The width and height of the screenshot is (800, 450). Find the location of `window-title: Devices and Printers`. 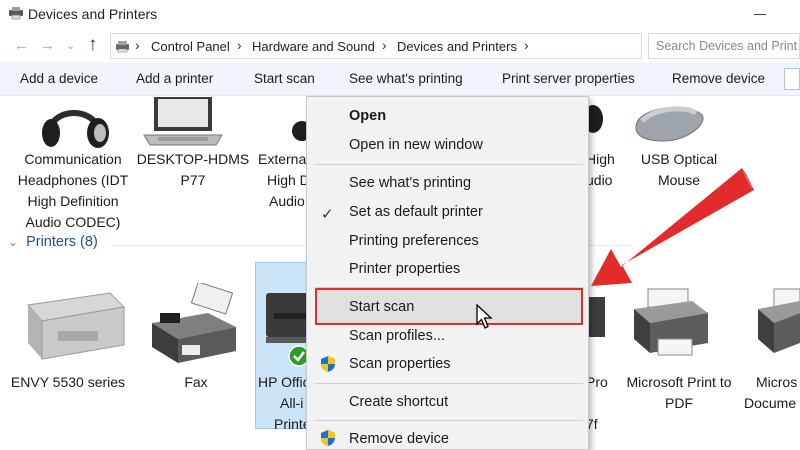

window-title: Devices and Printers is located at coordinates (93, 14).